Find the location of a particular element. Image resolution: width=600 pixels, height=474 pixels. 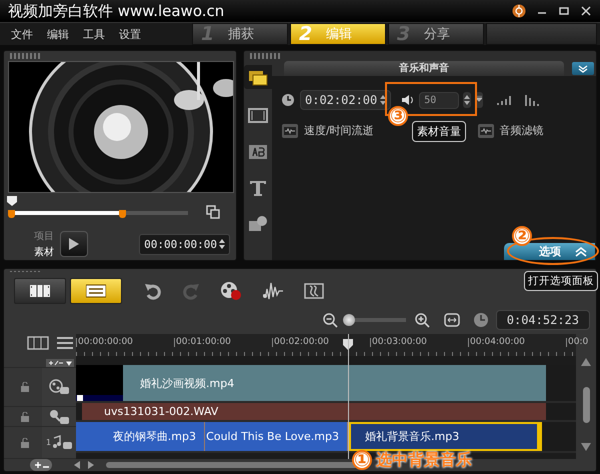

track-toggle-icon is located at coordinates (60, 362).